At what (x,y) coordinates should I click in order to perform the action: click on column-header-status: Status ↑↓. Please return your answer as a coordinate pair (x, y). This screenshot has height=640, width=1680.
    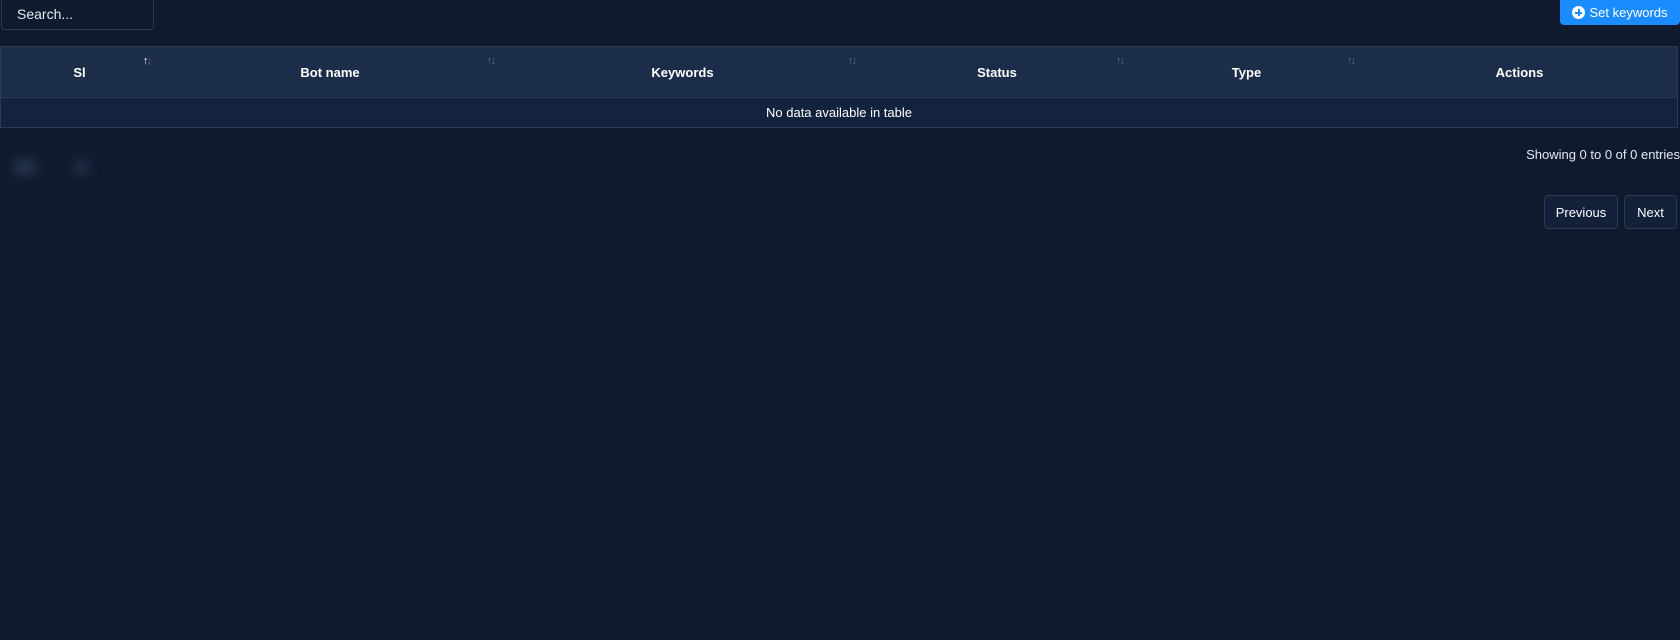
    Looking at the image, I should click on (997, 72).